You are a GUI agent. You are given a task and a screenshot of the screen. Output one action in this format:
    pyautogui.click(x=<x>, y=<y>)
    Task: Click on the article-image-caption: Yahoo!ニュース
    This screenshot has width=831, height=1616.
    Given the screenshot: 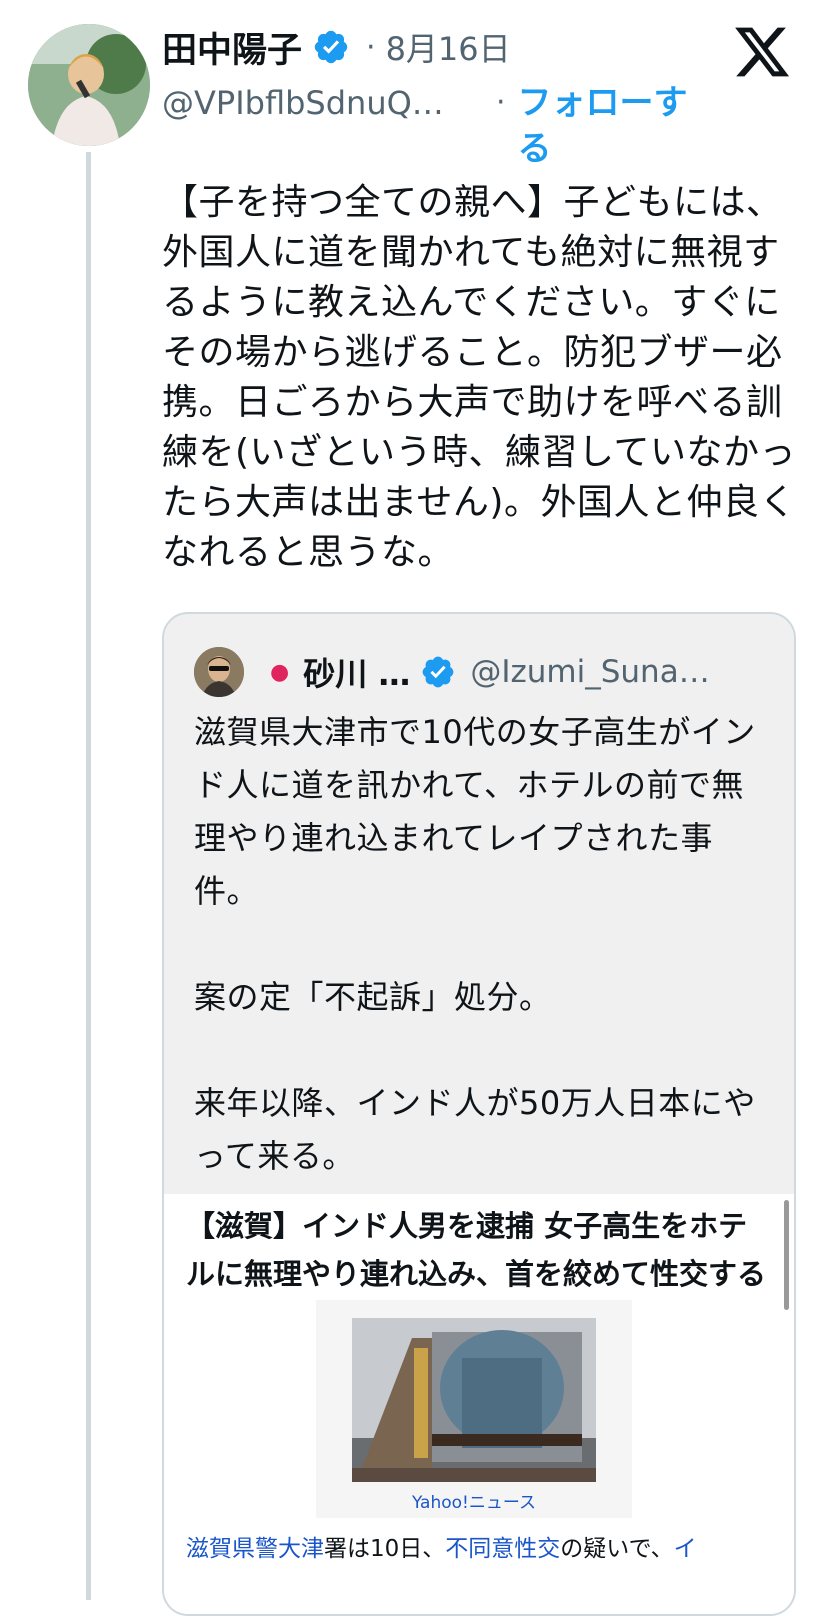 What is the action you would take?
    pyautogui.click(x=474, y=1500)
    